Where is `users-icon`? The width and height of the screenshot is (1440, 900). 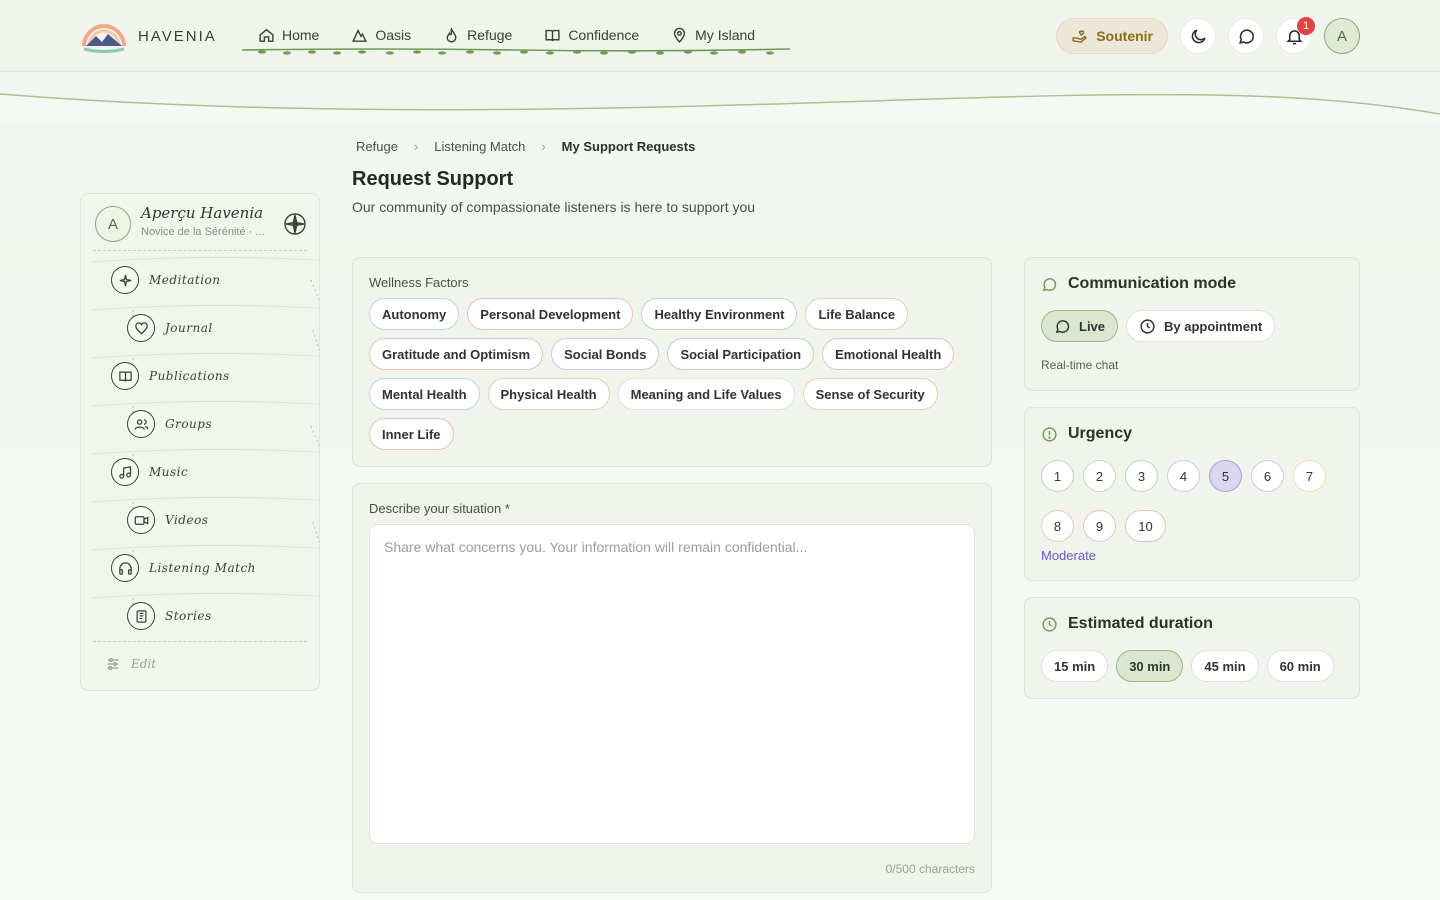 users-icon is located at coordinates (141, 424).